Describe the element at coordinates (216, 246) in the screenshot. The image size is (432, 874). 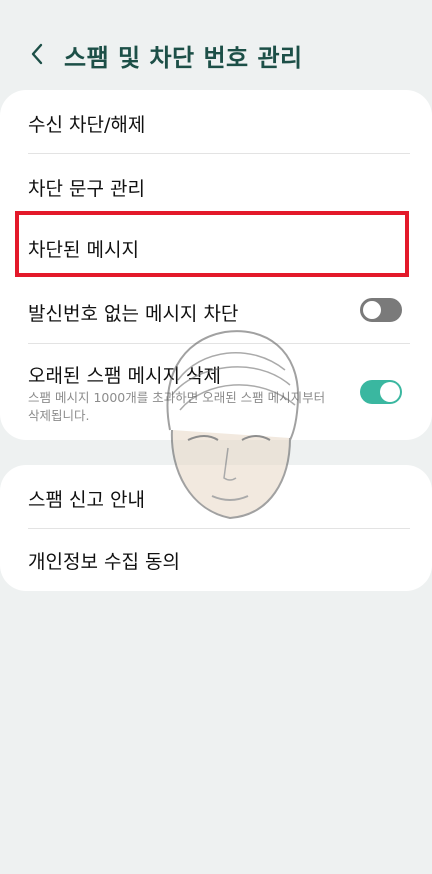
I see `menu-item-blocked-messages: 차단된 메시지` at that location.